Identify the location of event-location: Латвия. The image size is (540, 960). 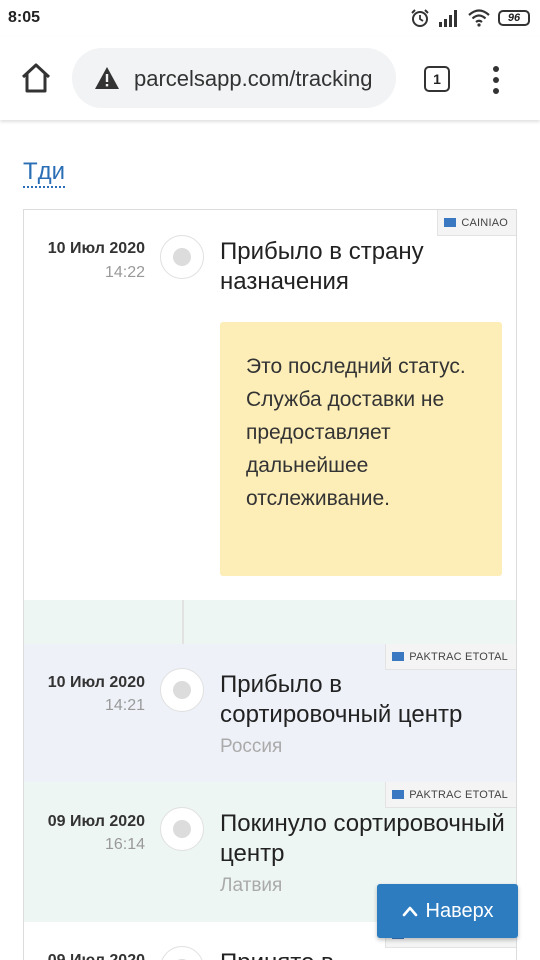
(251, 885).